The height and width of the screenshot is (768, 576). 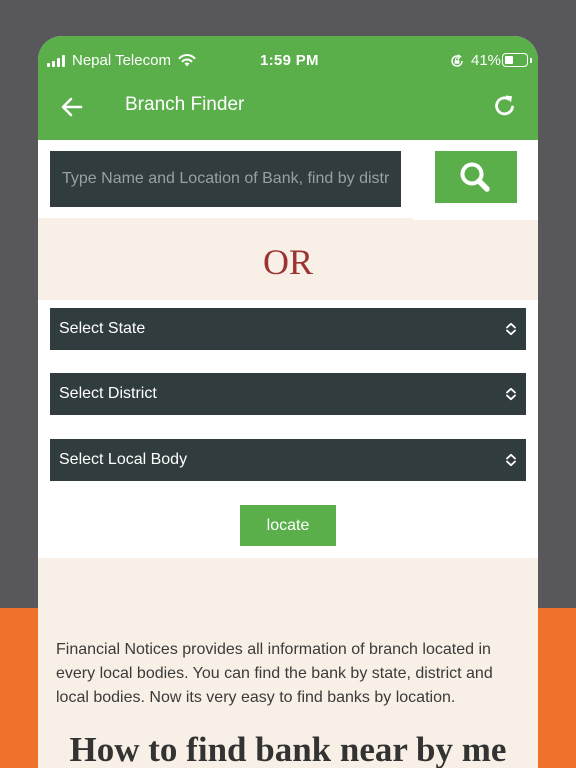 I want to click on back-button, so click(x=72, y=107).